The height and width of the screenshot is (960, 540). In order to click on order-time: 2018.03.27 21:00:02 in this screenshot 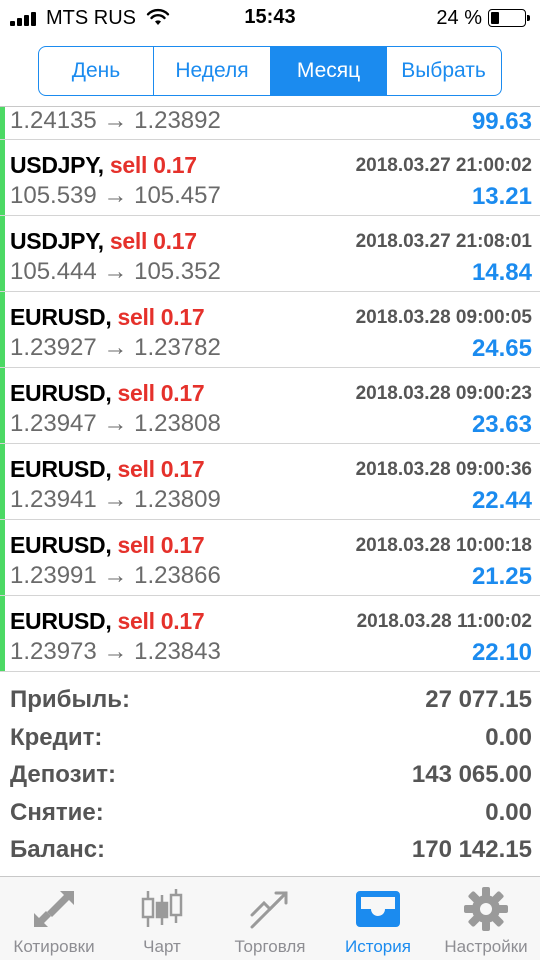, I will do `click(443, 165)`.